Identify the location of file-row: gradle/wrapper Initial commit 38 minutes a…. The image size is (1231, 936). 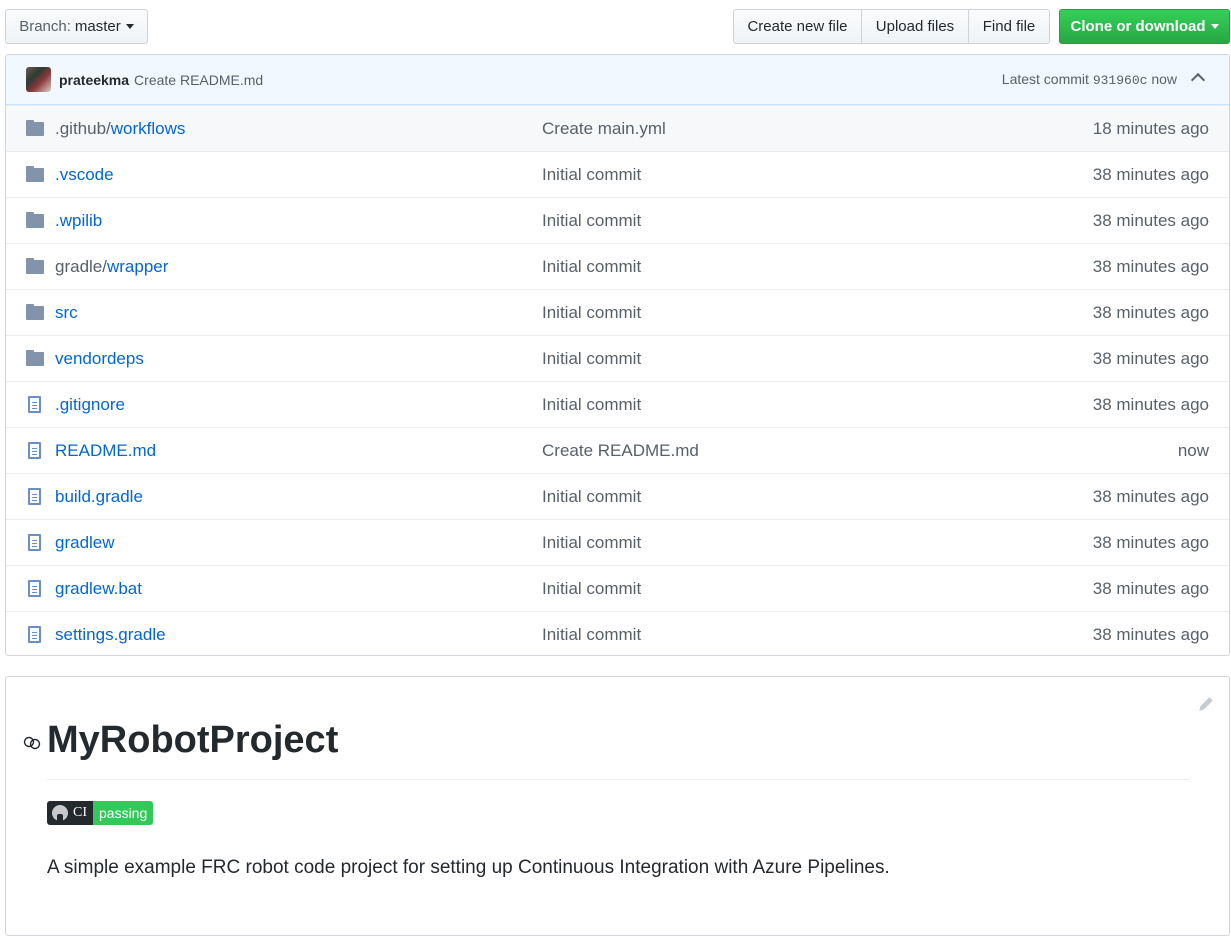
(617, 266).